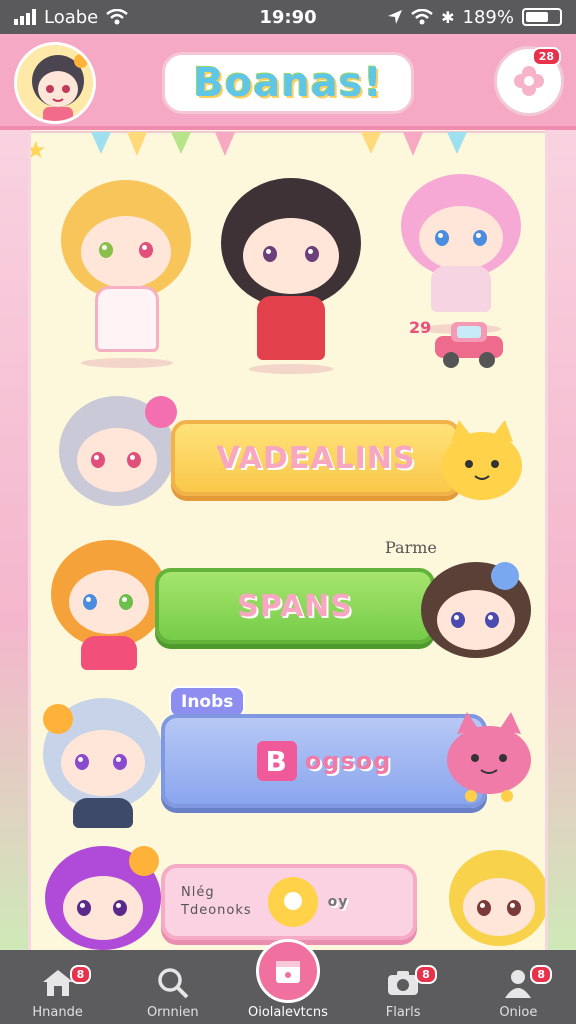  What do you see at coordinates (476, 612) in the screenshot?
I see `character-brown-hair` at bounding box center [476, 612].